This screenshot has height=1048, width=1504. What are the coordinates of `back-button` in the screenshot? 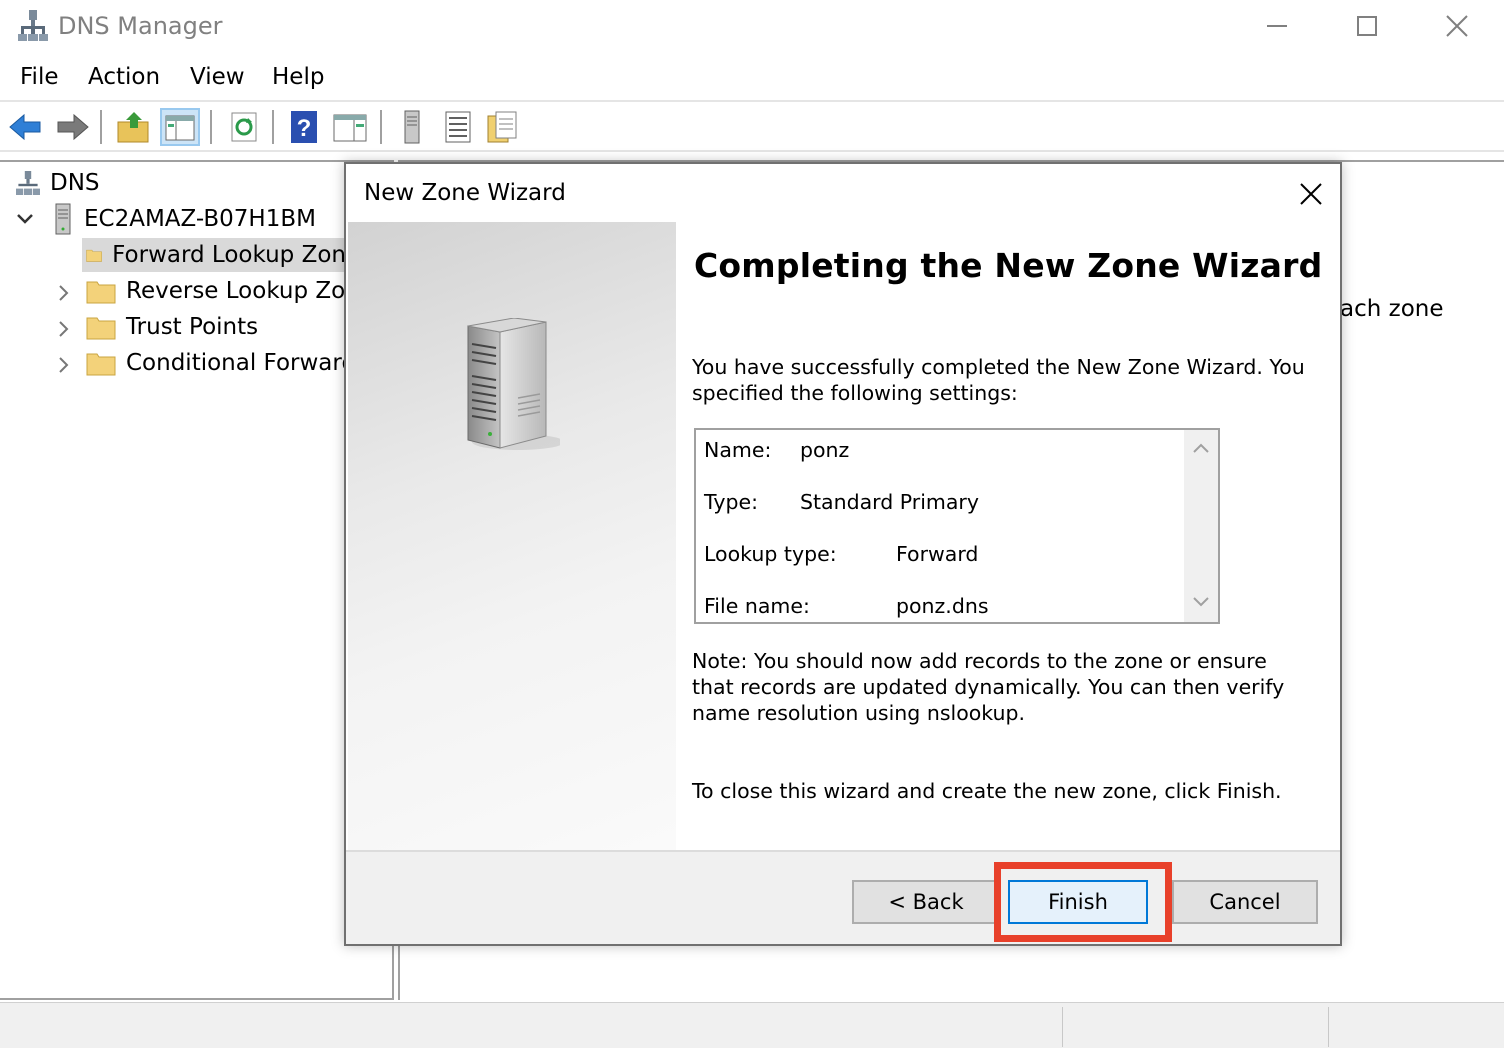 It's located at (26, 127).